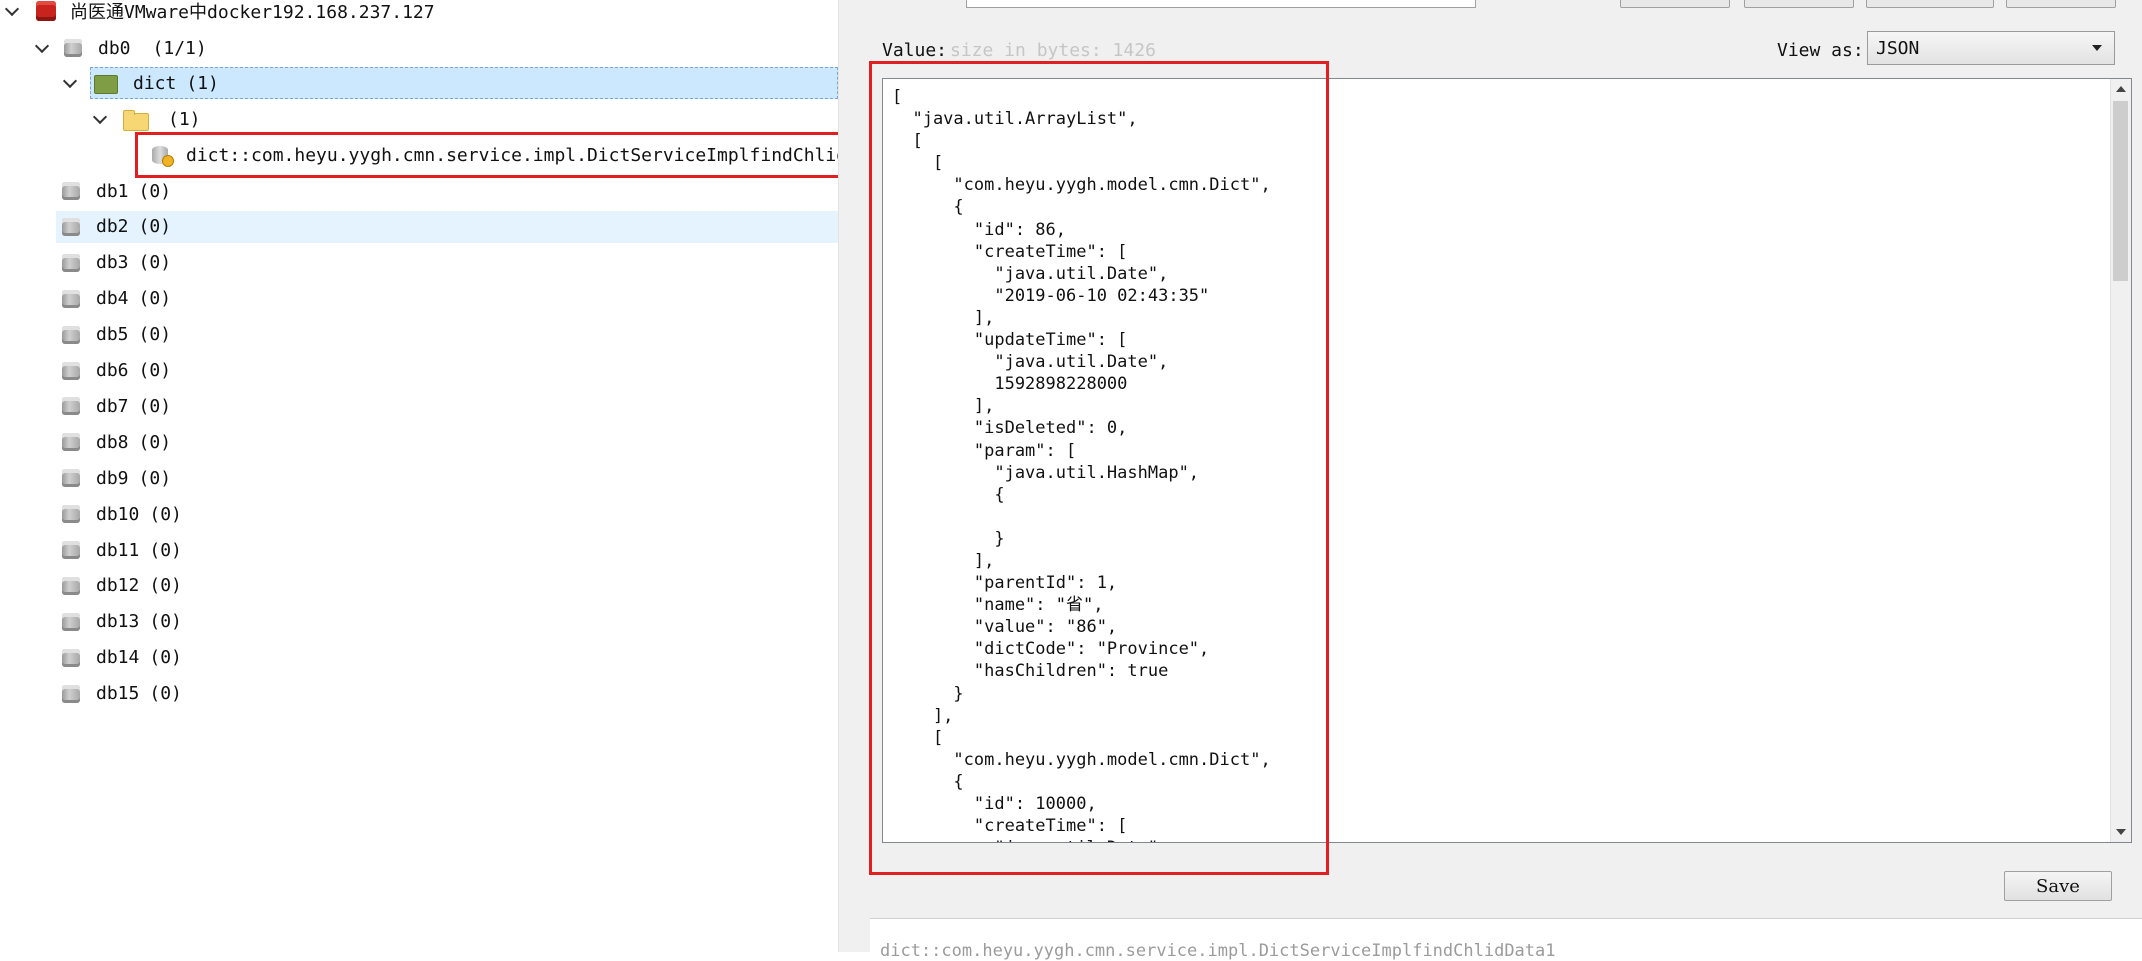  I want to click on db-label: db5, so click(112, 335).